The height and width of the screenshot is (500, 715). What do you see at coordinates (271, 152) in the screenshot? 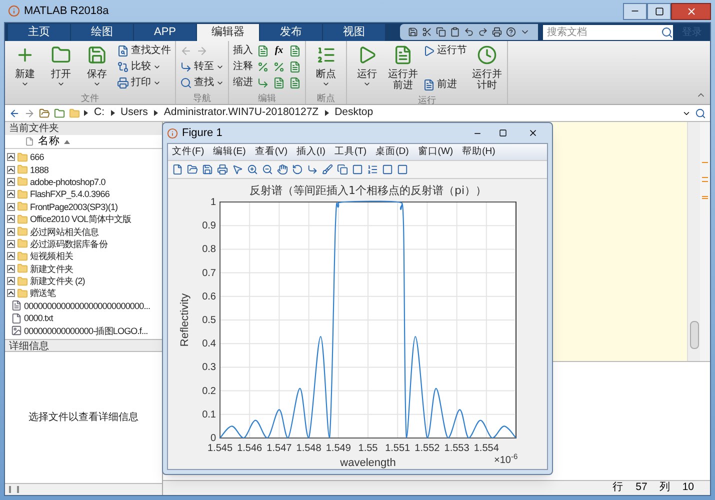
I see `menu-item: 查看(V)` at bounding box center [271, 152].